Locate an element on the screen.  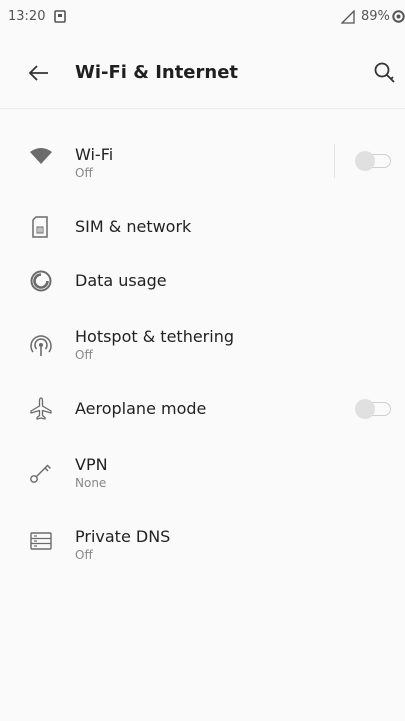
aeroplane-mode-toggle-knob is located at coordinates (365, 408).